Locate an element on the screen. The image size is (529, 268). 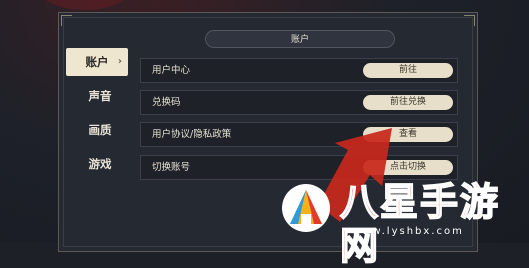
watermark-title: 八星手游网 is located at coordinates (420, 223).